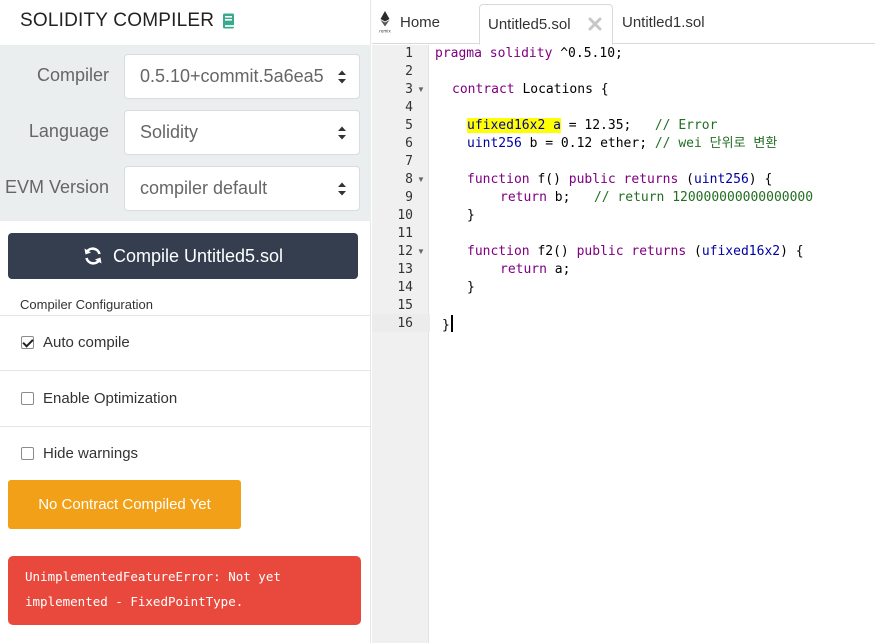  What do you see at coordinates (169, 132) in the screenshot?
I see `language-value: Solidity` at bounding box center [169, 132].